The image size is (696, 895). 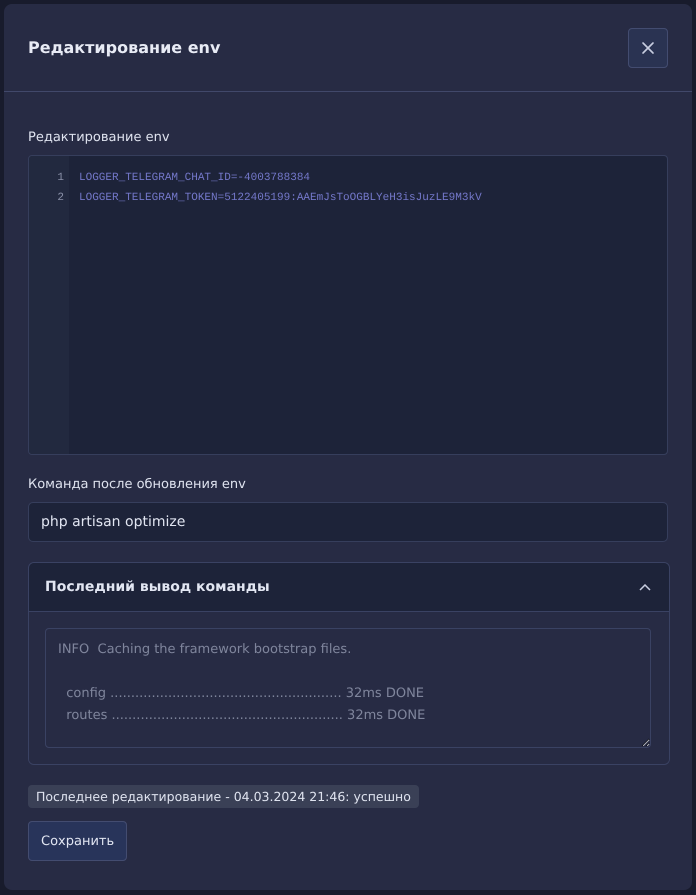 I want to click on close-icon, so click(x=648, y=47).